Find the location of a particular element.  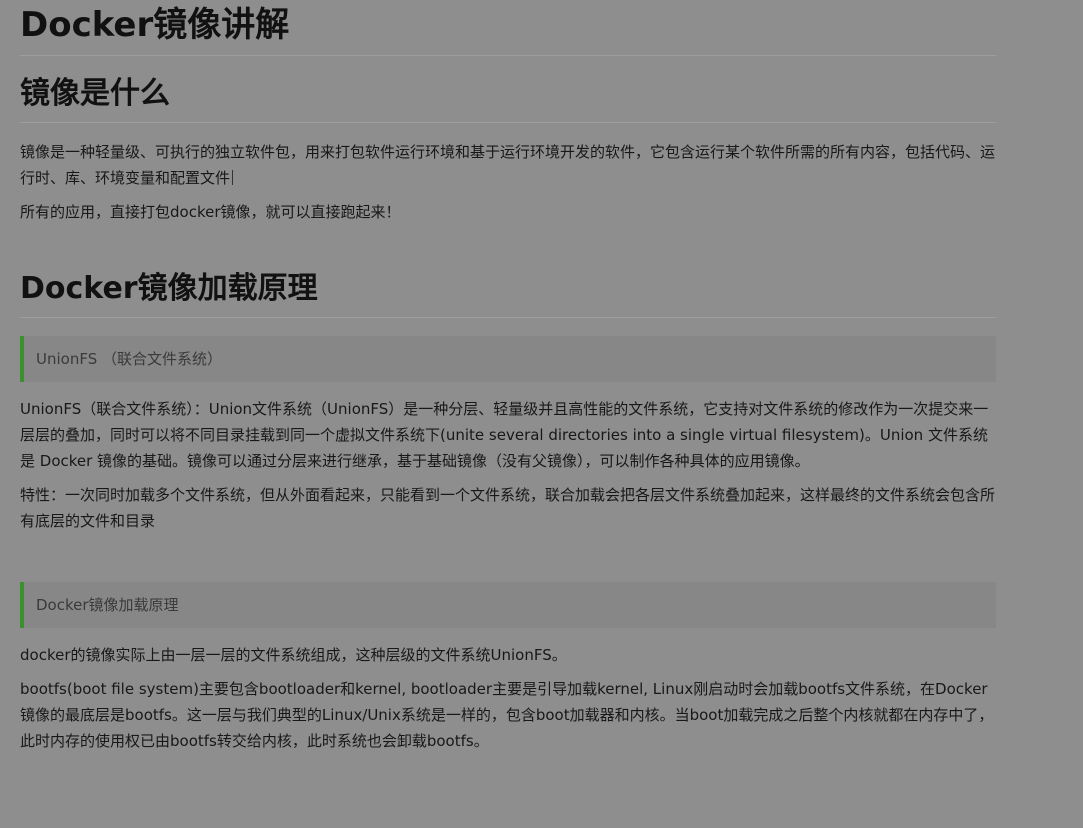

section-heading-loading-principle: Docker镜像加载原理 is located at coordinates (508, 293).